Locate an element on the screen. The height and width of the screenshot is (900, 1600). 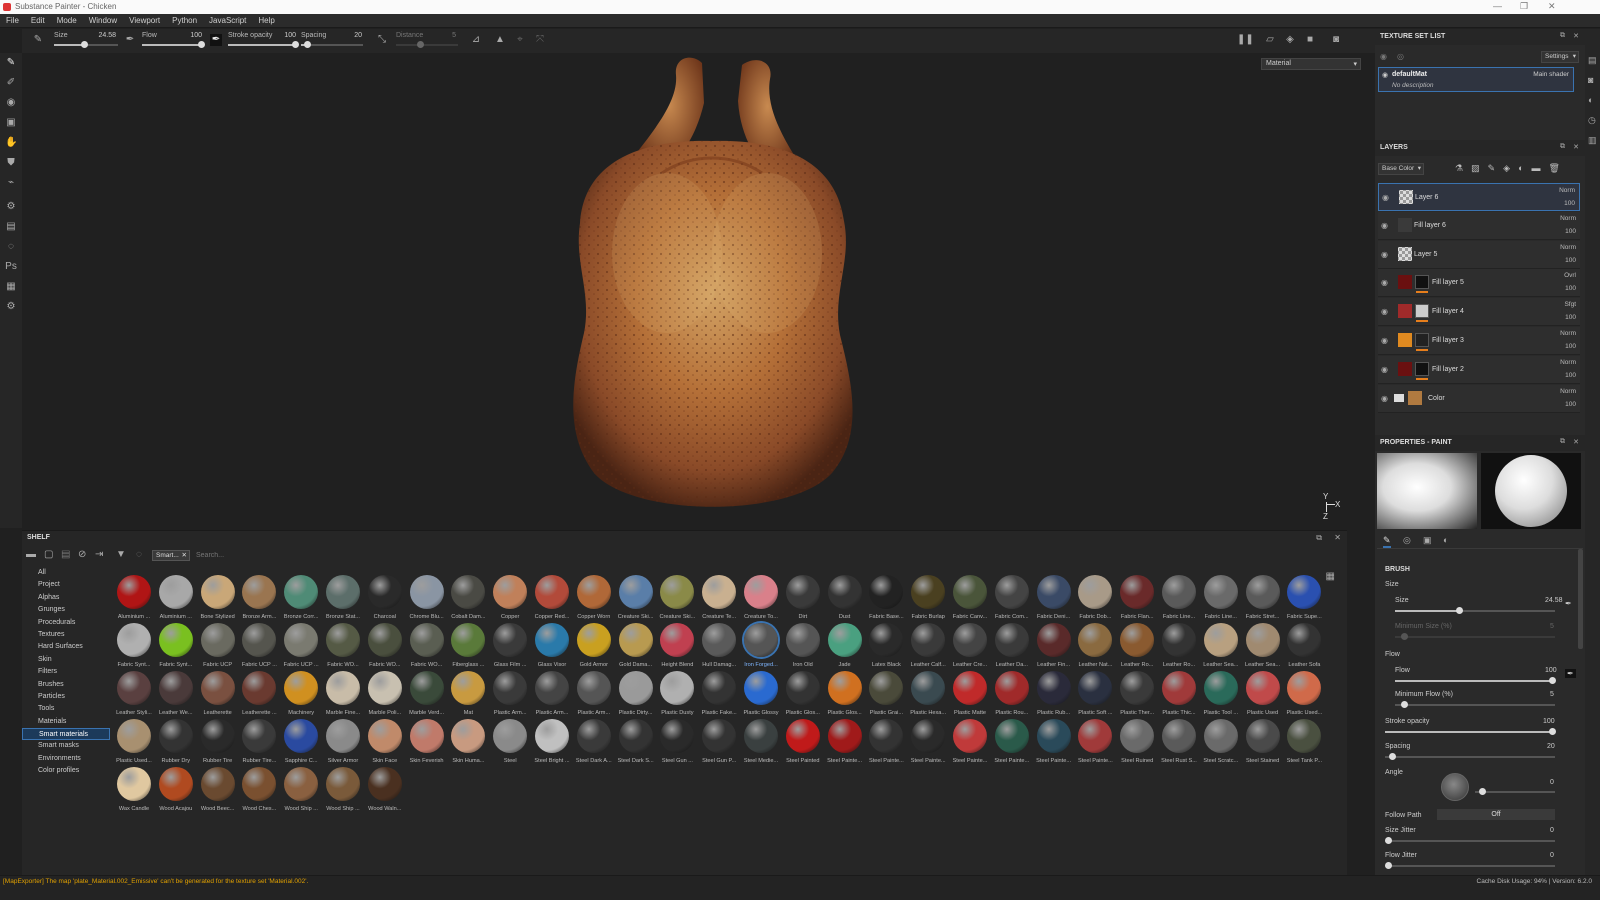
new-item-icon: ▢ is located at coordinates (48, 554).